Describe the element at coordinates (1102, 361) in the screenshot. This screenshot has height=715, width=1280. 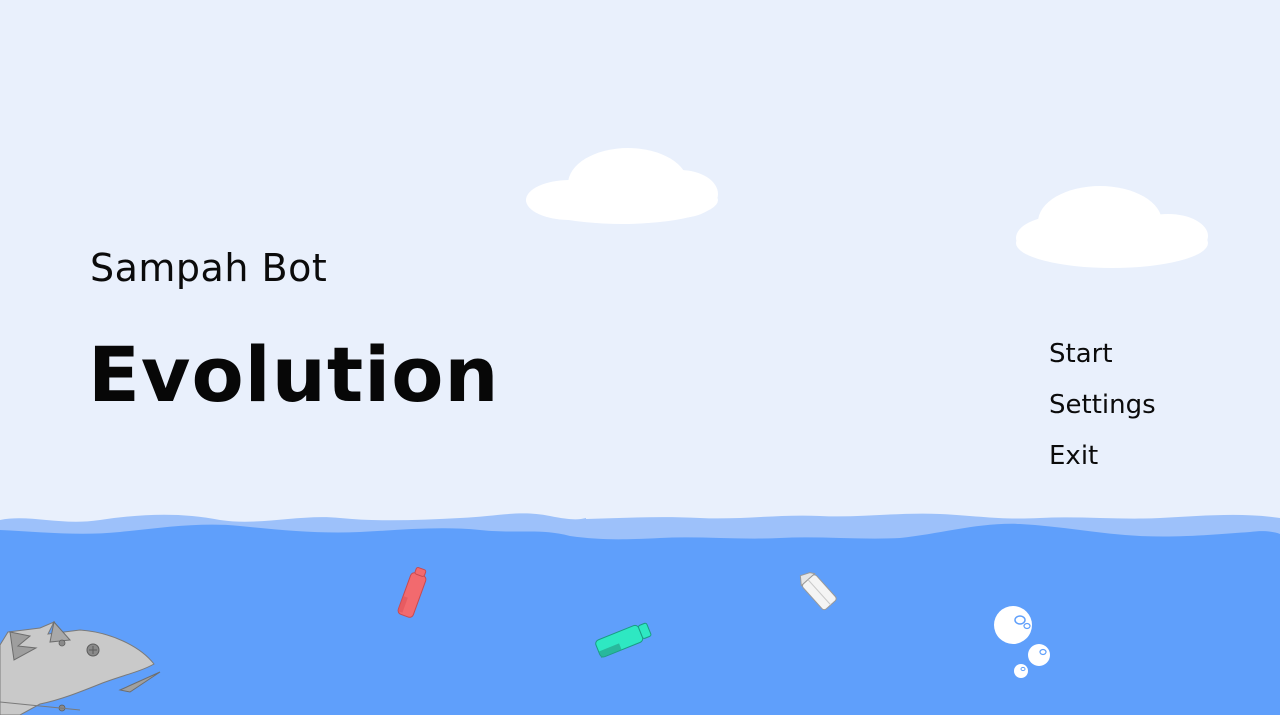
I see `start-button: Start` at that location.